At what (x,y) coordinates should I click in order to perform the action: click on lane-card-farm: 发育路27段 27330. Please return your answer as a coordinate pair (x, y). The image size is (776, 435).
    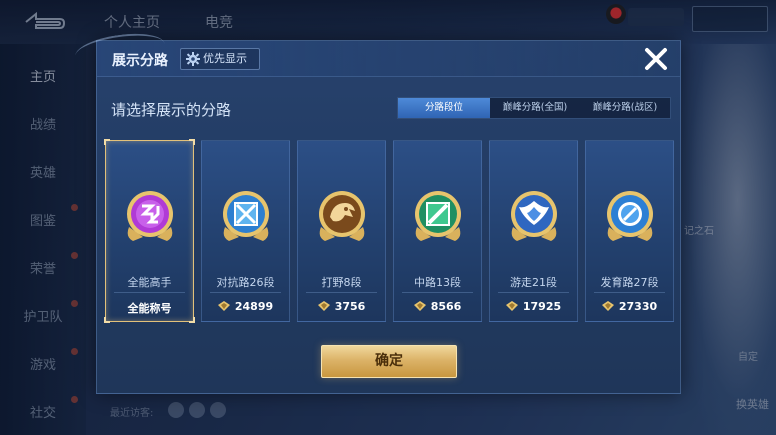
    Looking at the image, I should click on (629, 231).